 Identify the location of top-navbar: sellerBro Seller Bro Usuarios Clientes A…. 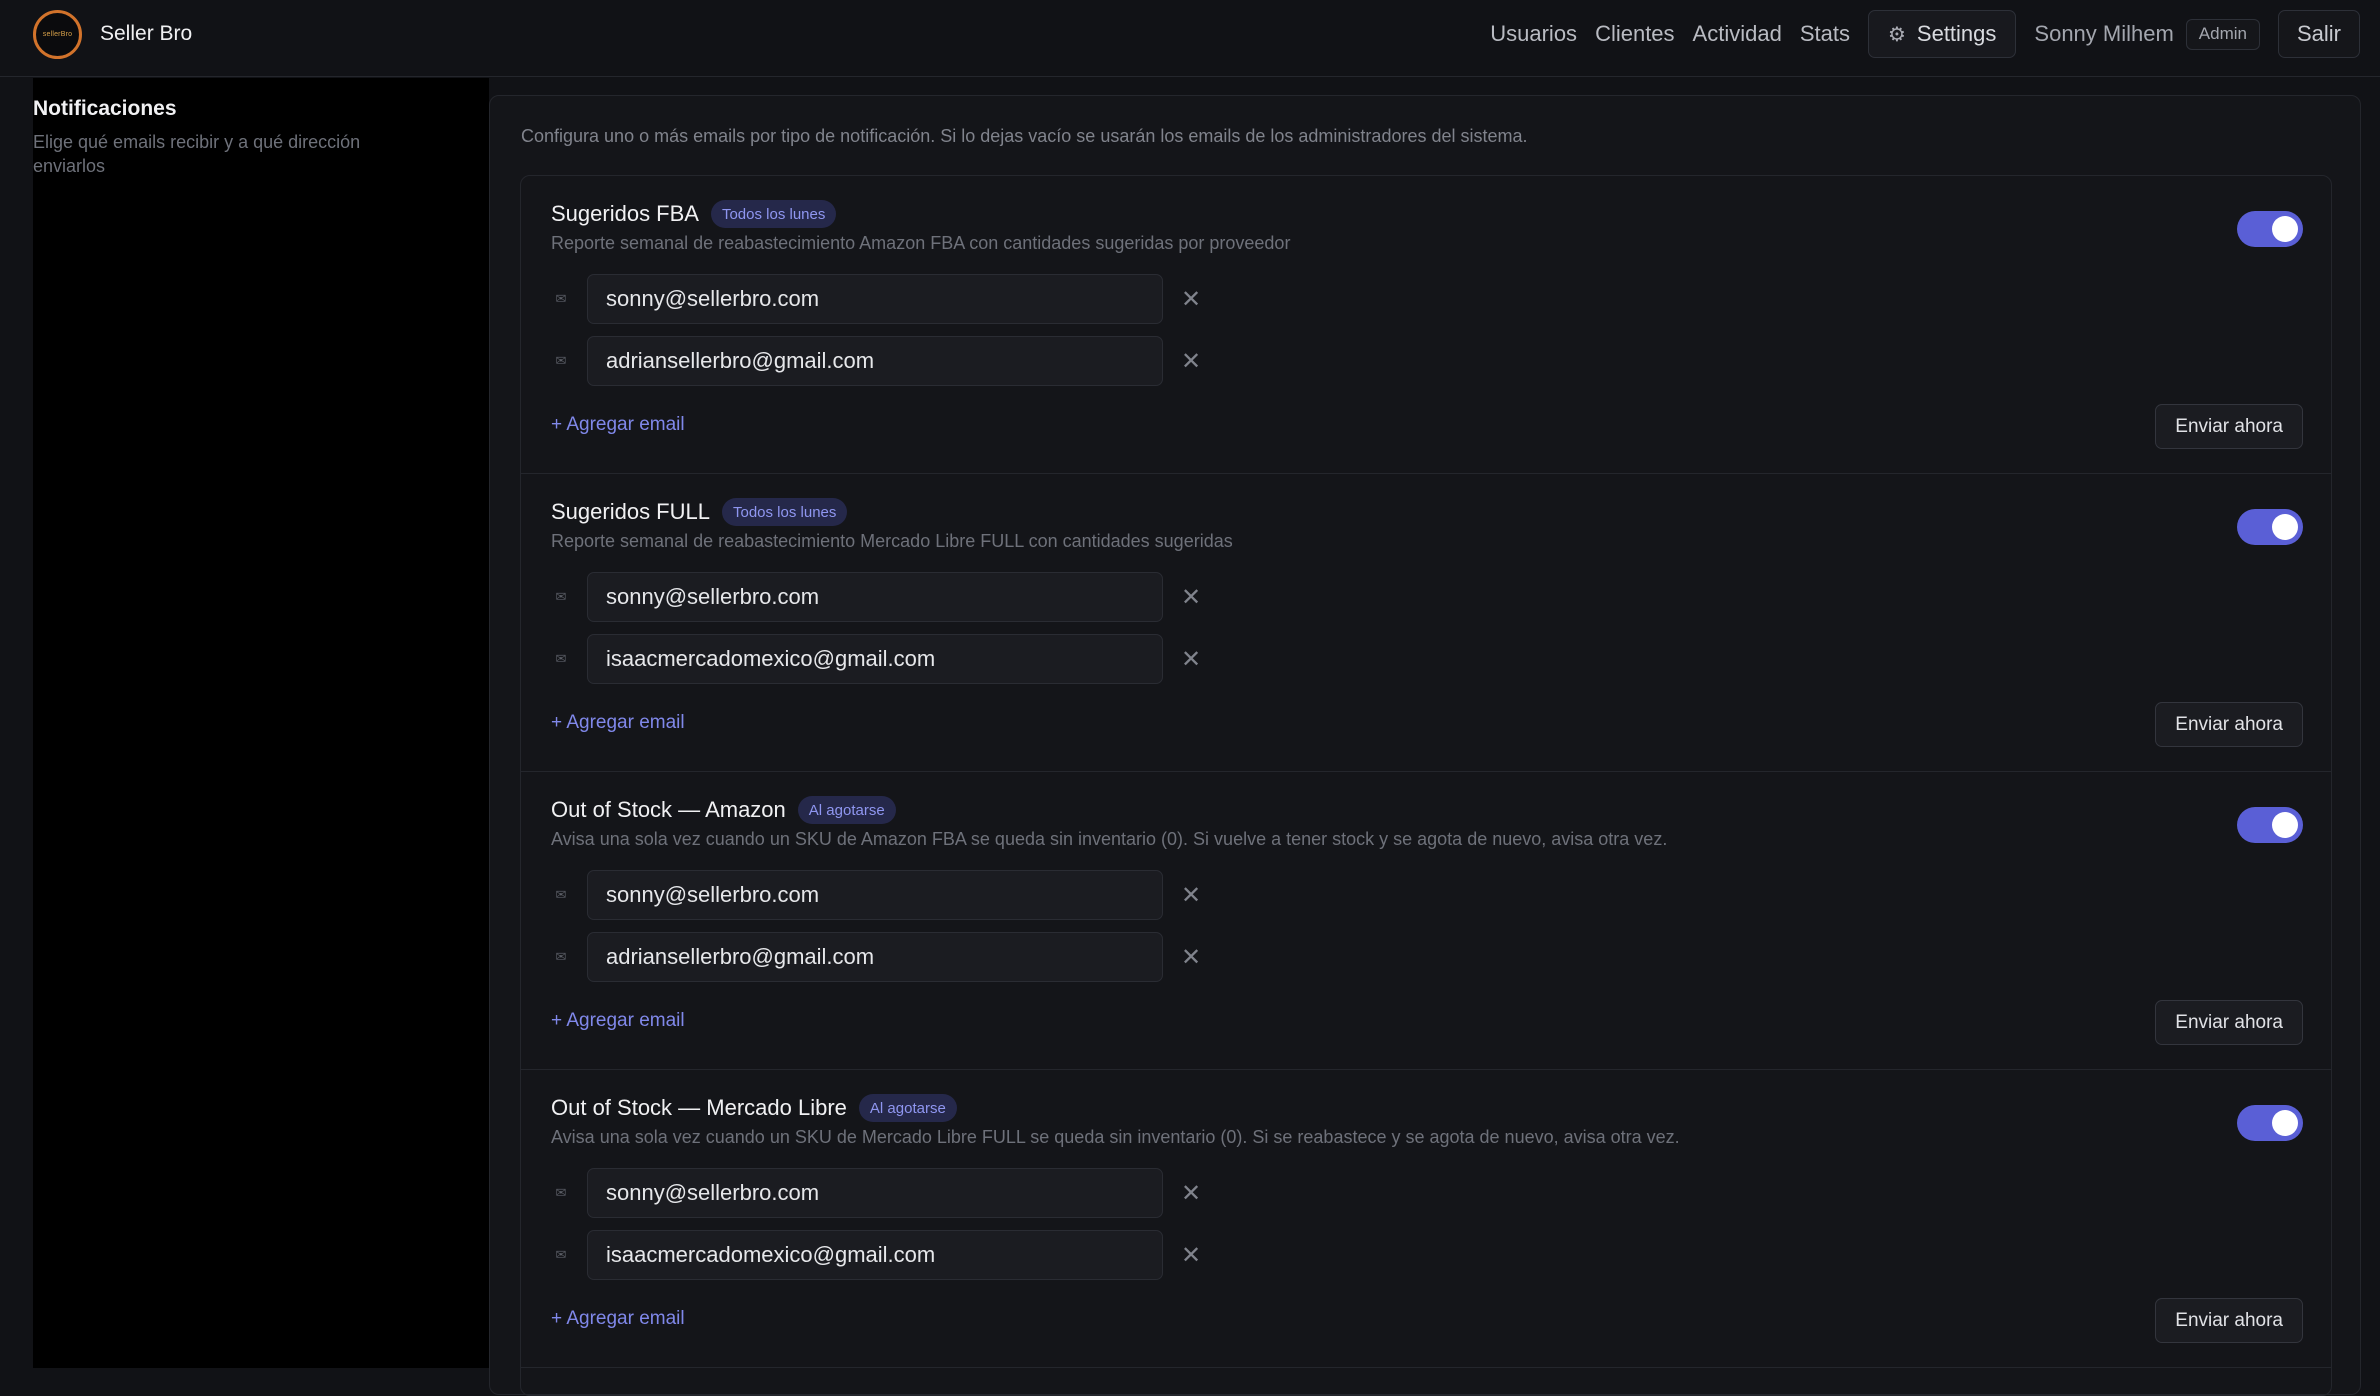
(1190, 38).